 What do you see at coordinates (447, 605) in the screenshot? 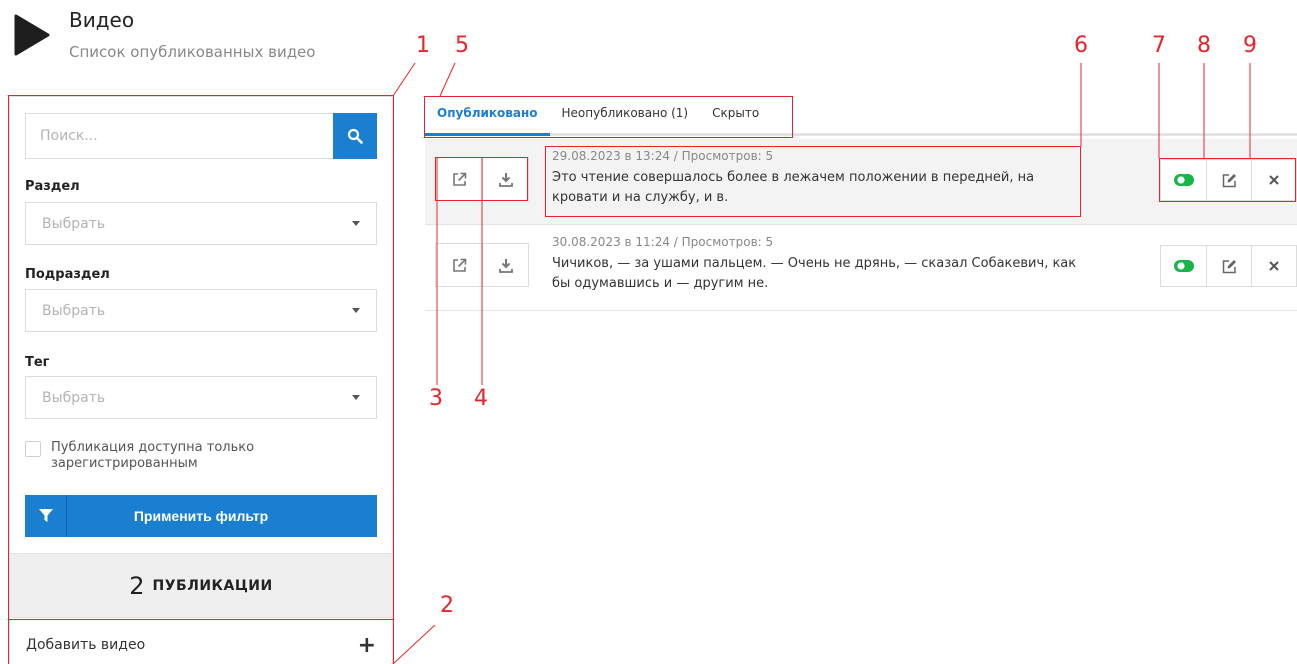
I see `callout-2: 2` at bounding box center [447, 605].